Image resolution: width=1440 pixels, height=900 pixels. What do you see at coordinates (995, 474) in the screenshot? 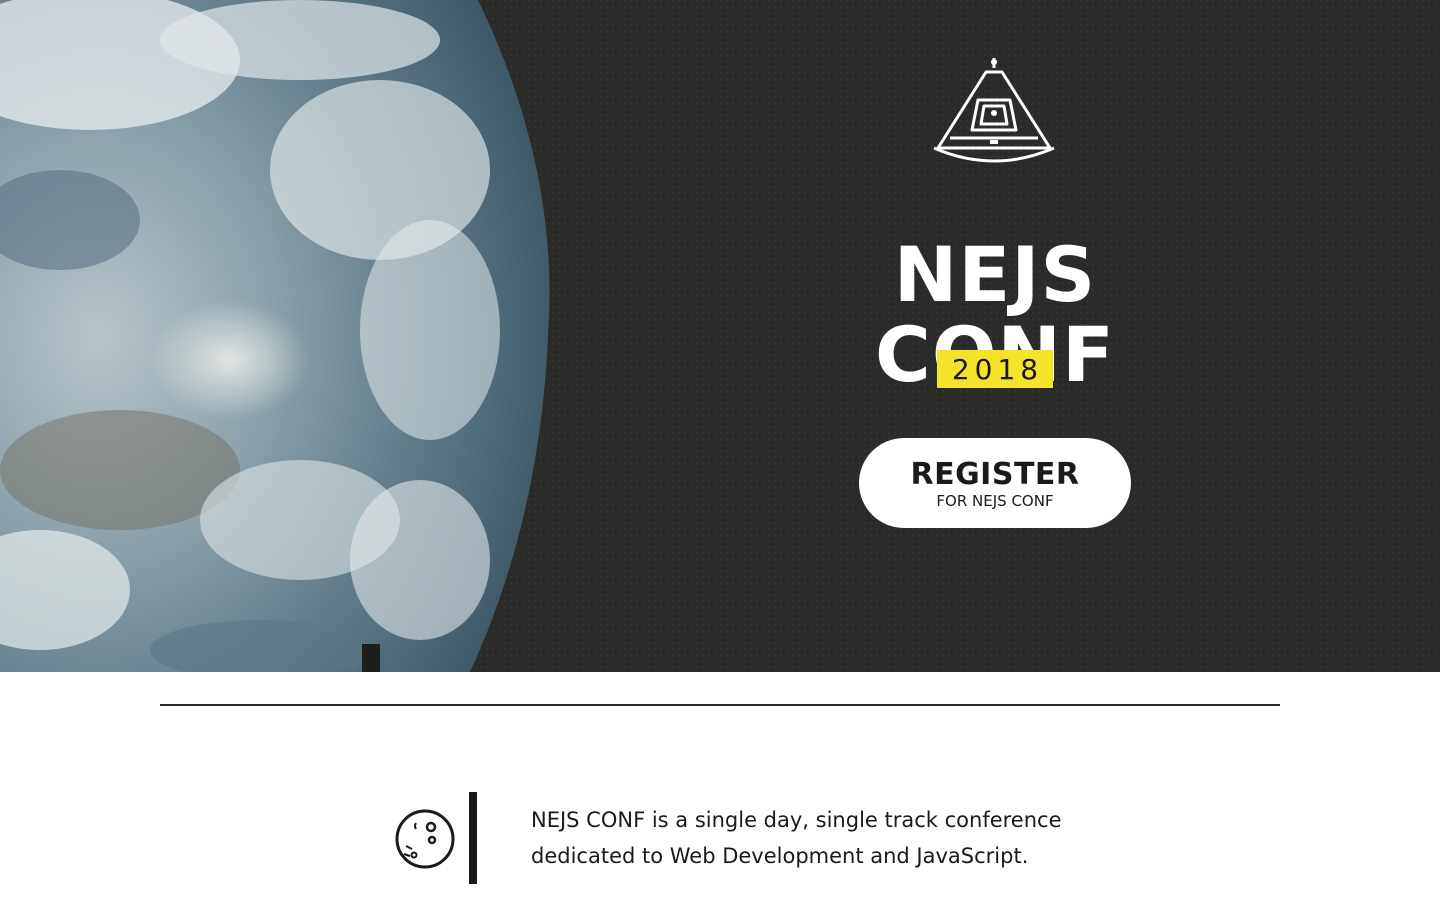
I see `register-label: REGISTER` at bounding box center [995, 474].